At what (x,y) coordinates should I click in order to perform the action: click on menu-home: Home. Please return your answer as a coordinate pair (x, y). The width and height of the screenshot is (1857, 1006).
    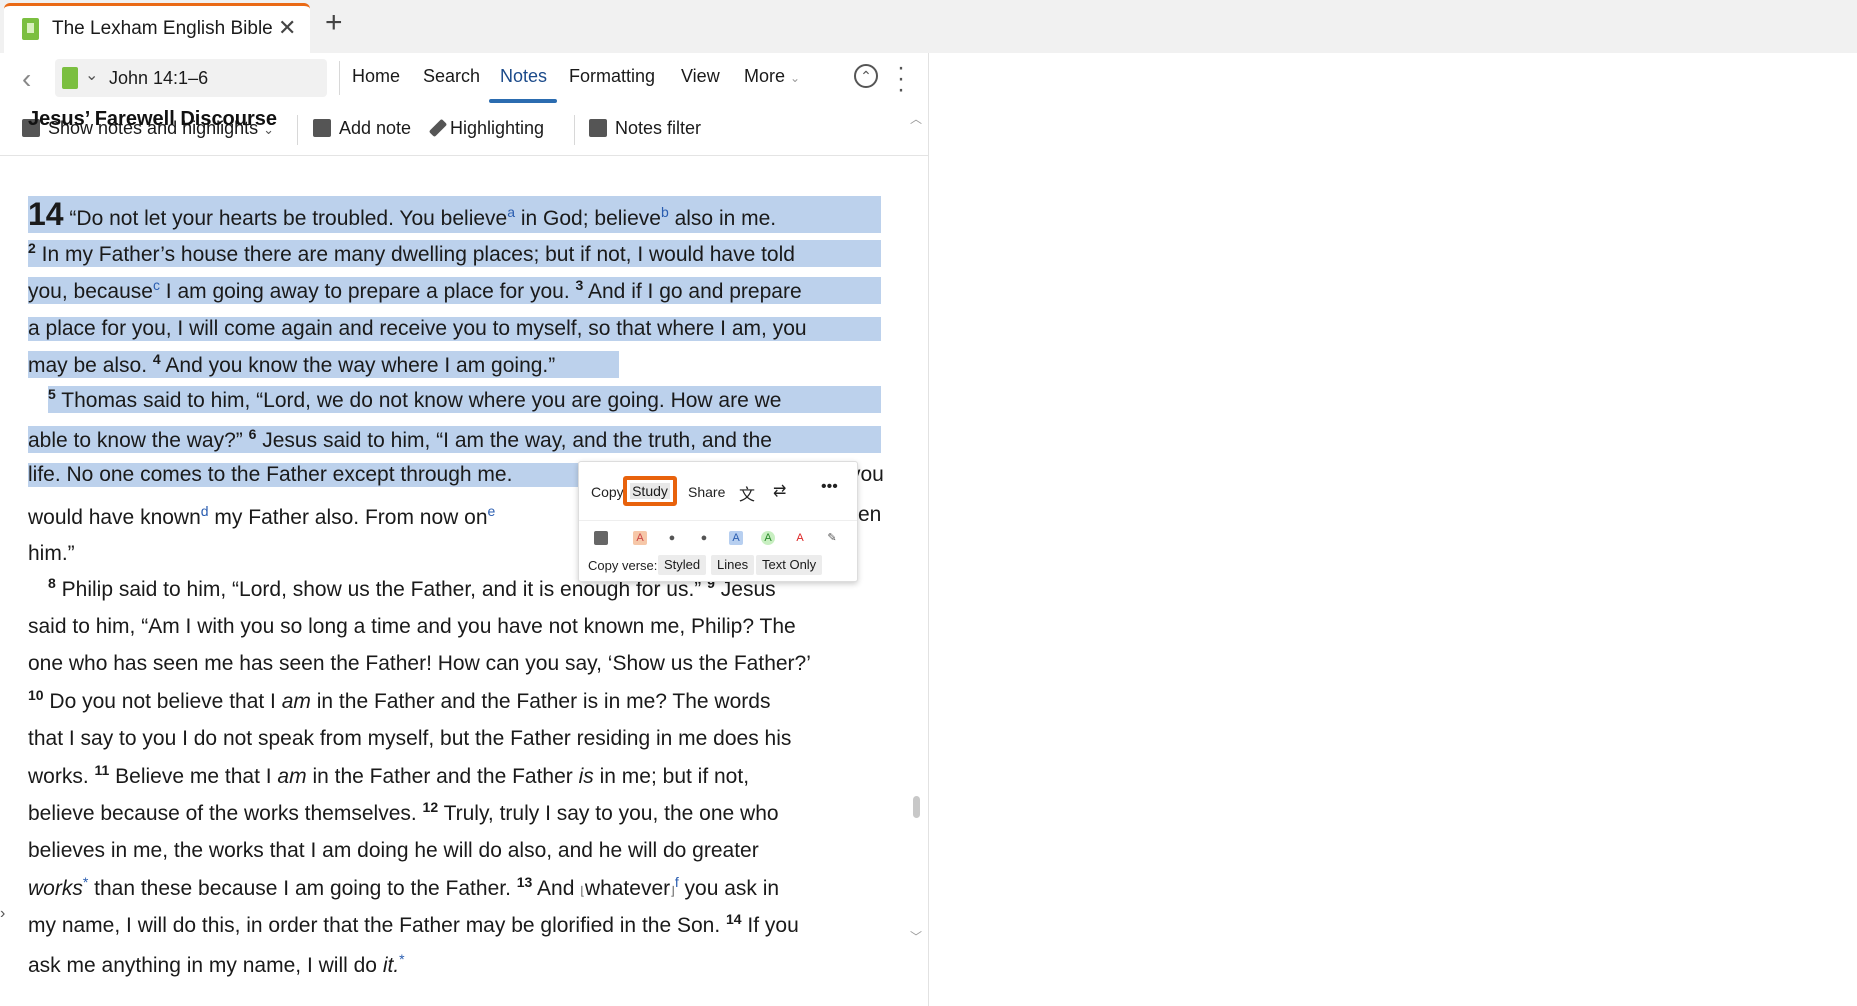
    Looking at the image, I should click on (376, 76).